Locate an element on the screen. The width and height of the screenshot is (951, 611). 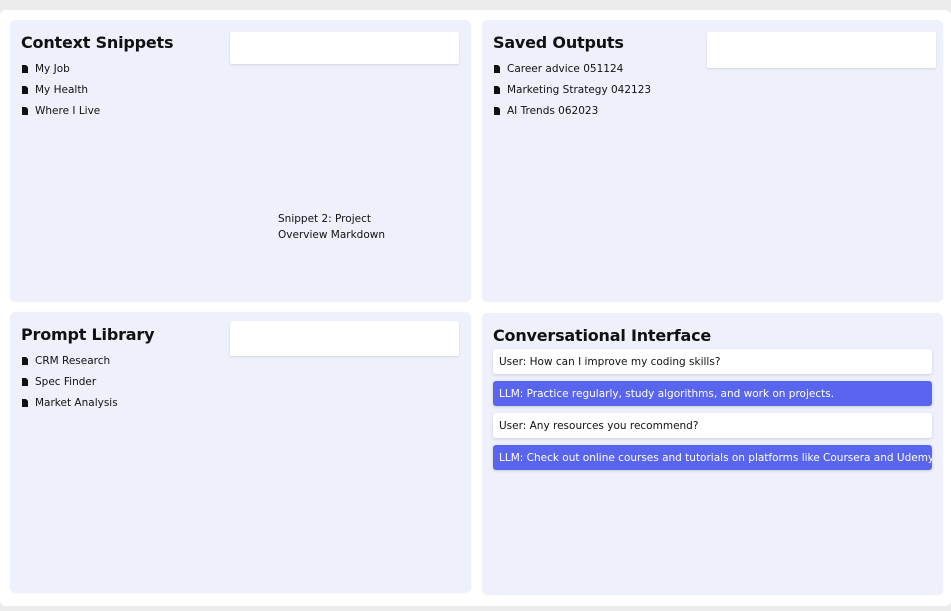
output-item-ai-trends: AI Trends 062023 is located at coordinates (572, 111).